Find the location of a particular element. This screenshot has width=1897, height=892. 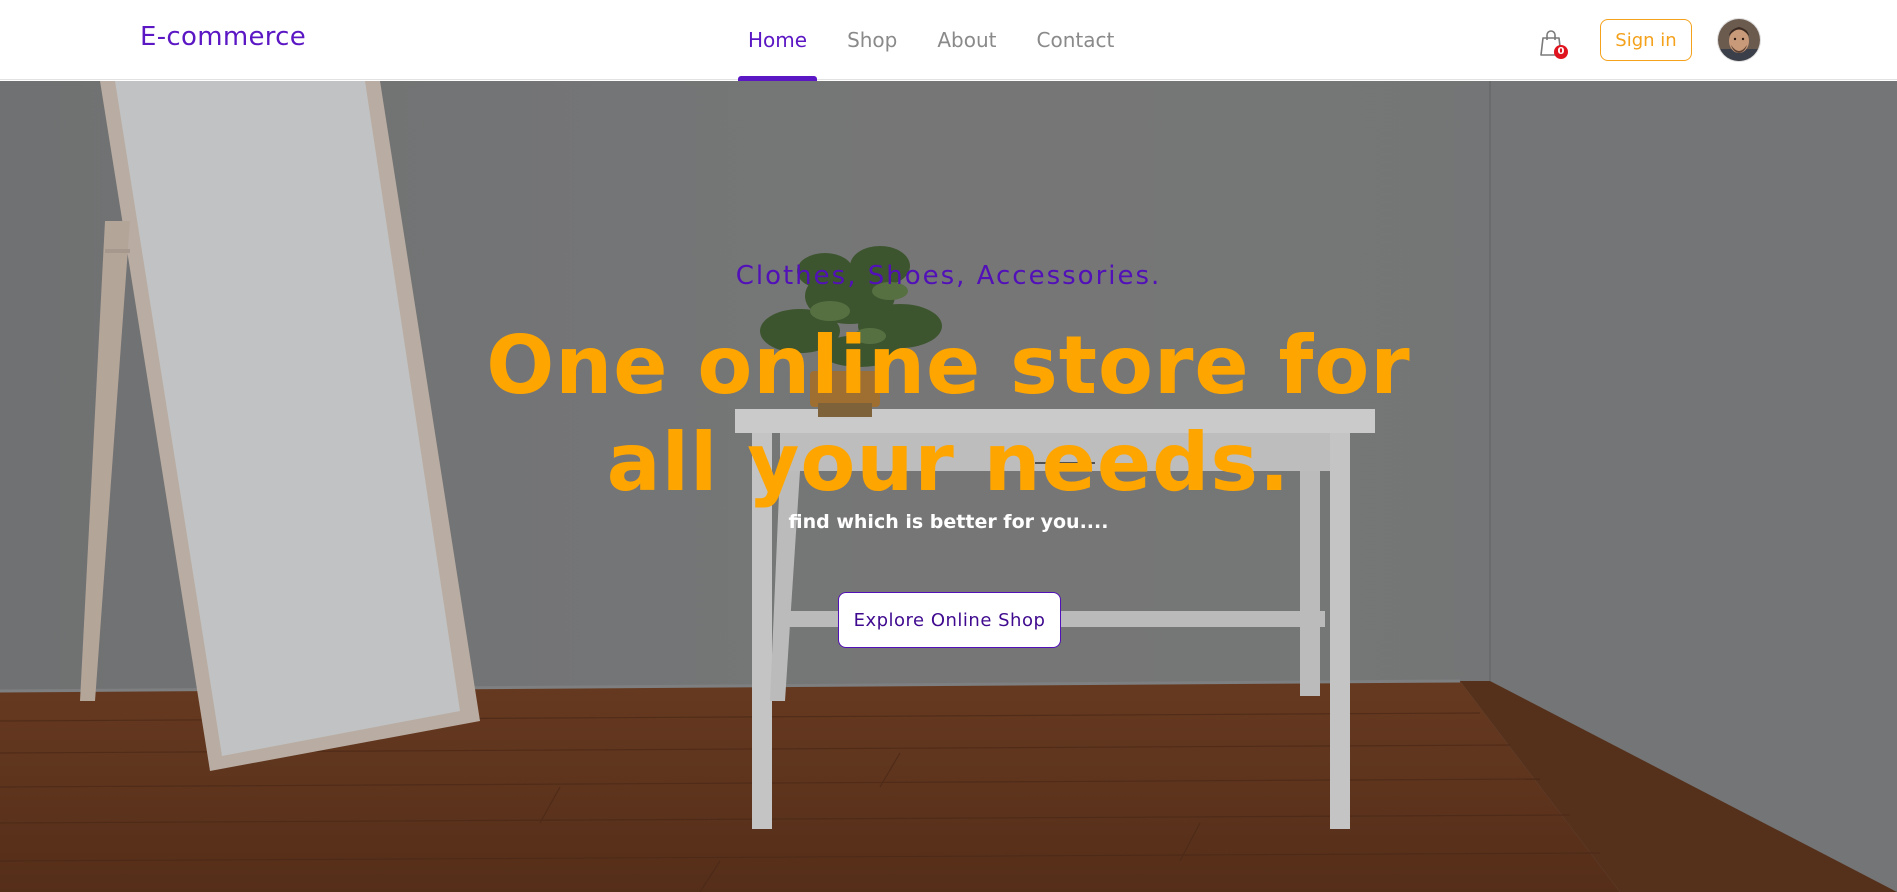

avatar-image is located at coordinates (1739, 40).